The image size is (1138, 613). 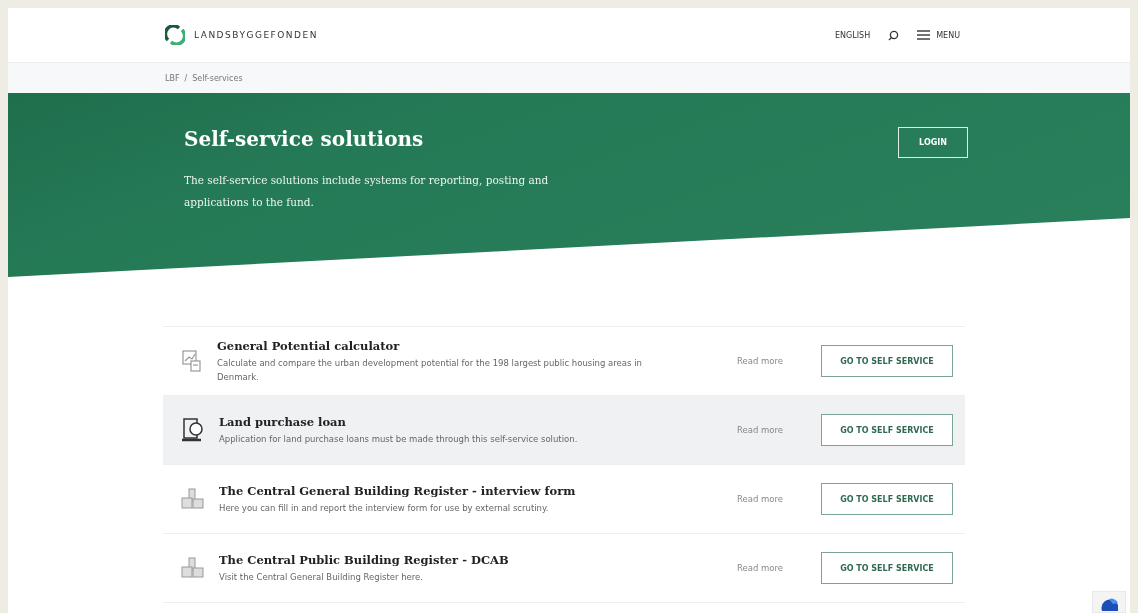 I want to click on service-description: Application for land purchase loans must be made through this self-service solution., so click(x=399, y=439).